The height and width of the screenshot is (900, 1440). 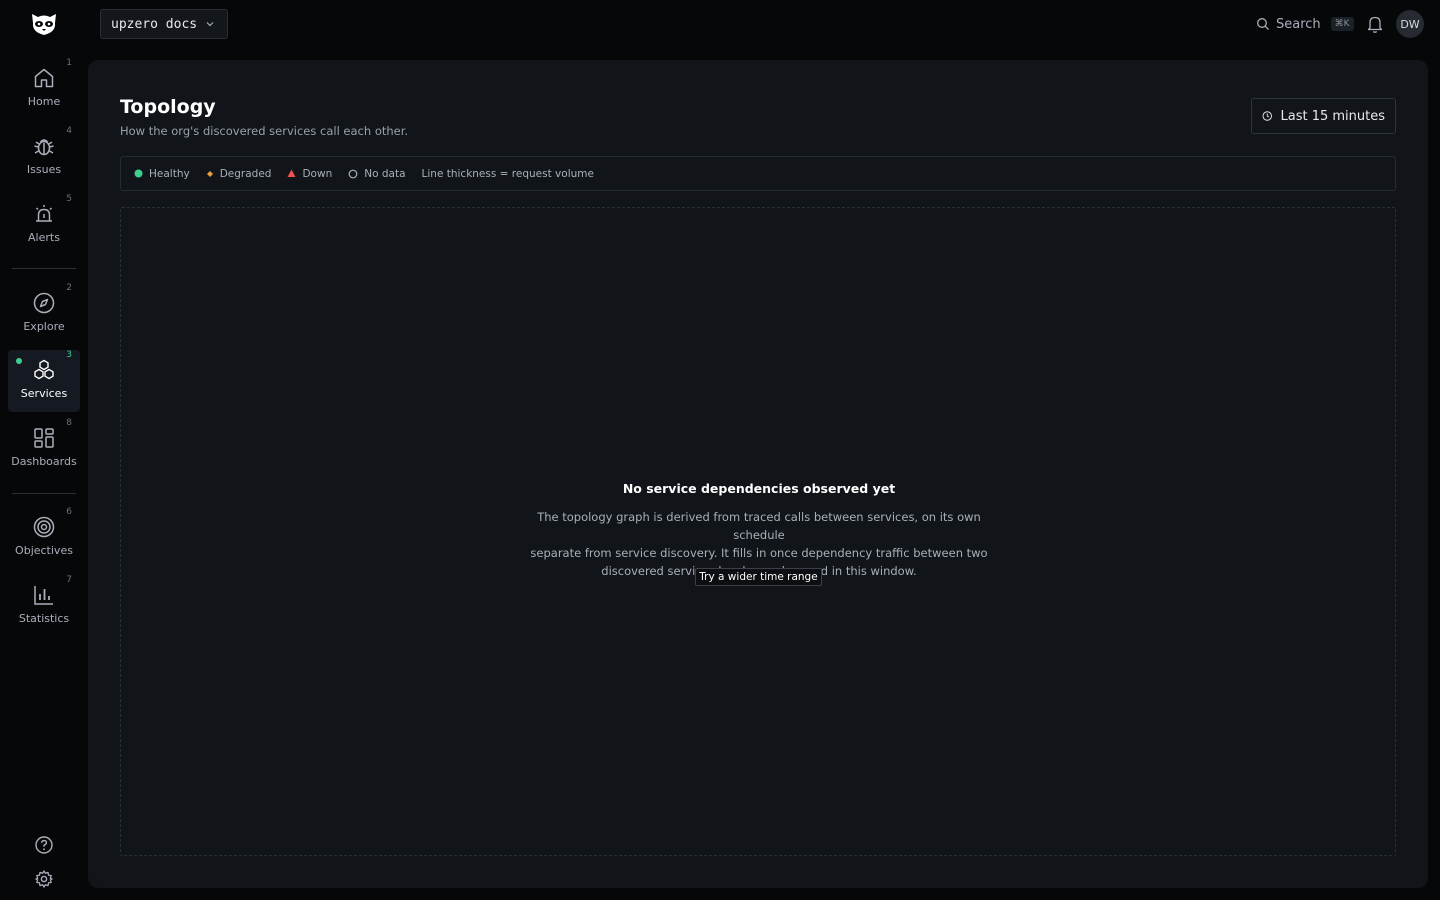 What do you see at coordinates (209, 173) in the screenshot?
I see `degraded-diamond-icon` at bounding box center [209, 173].